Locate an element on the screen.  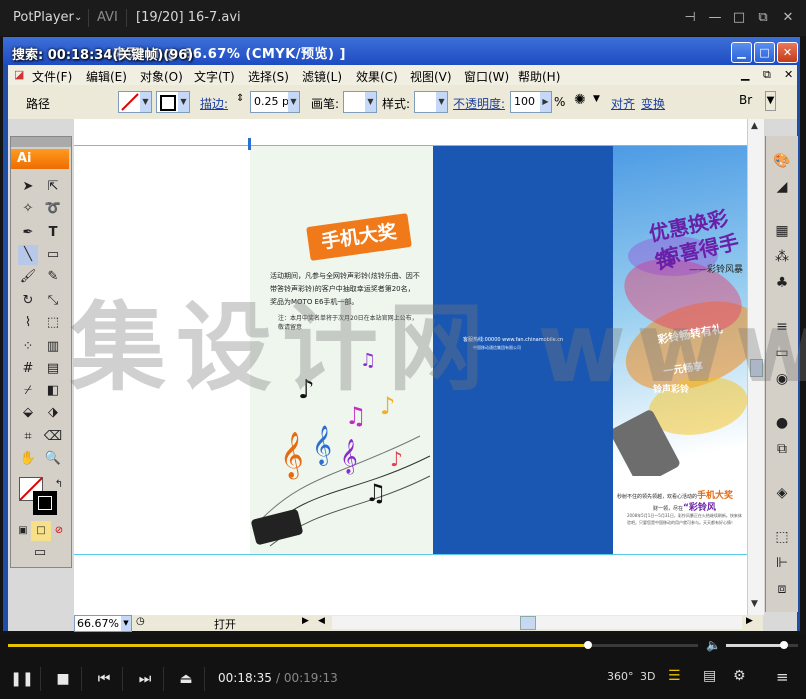
menu-file: 文件(F) is located at coordinates (52, 76).